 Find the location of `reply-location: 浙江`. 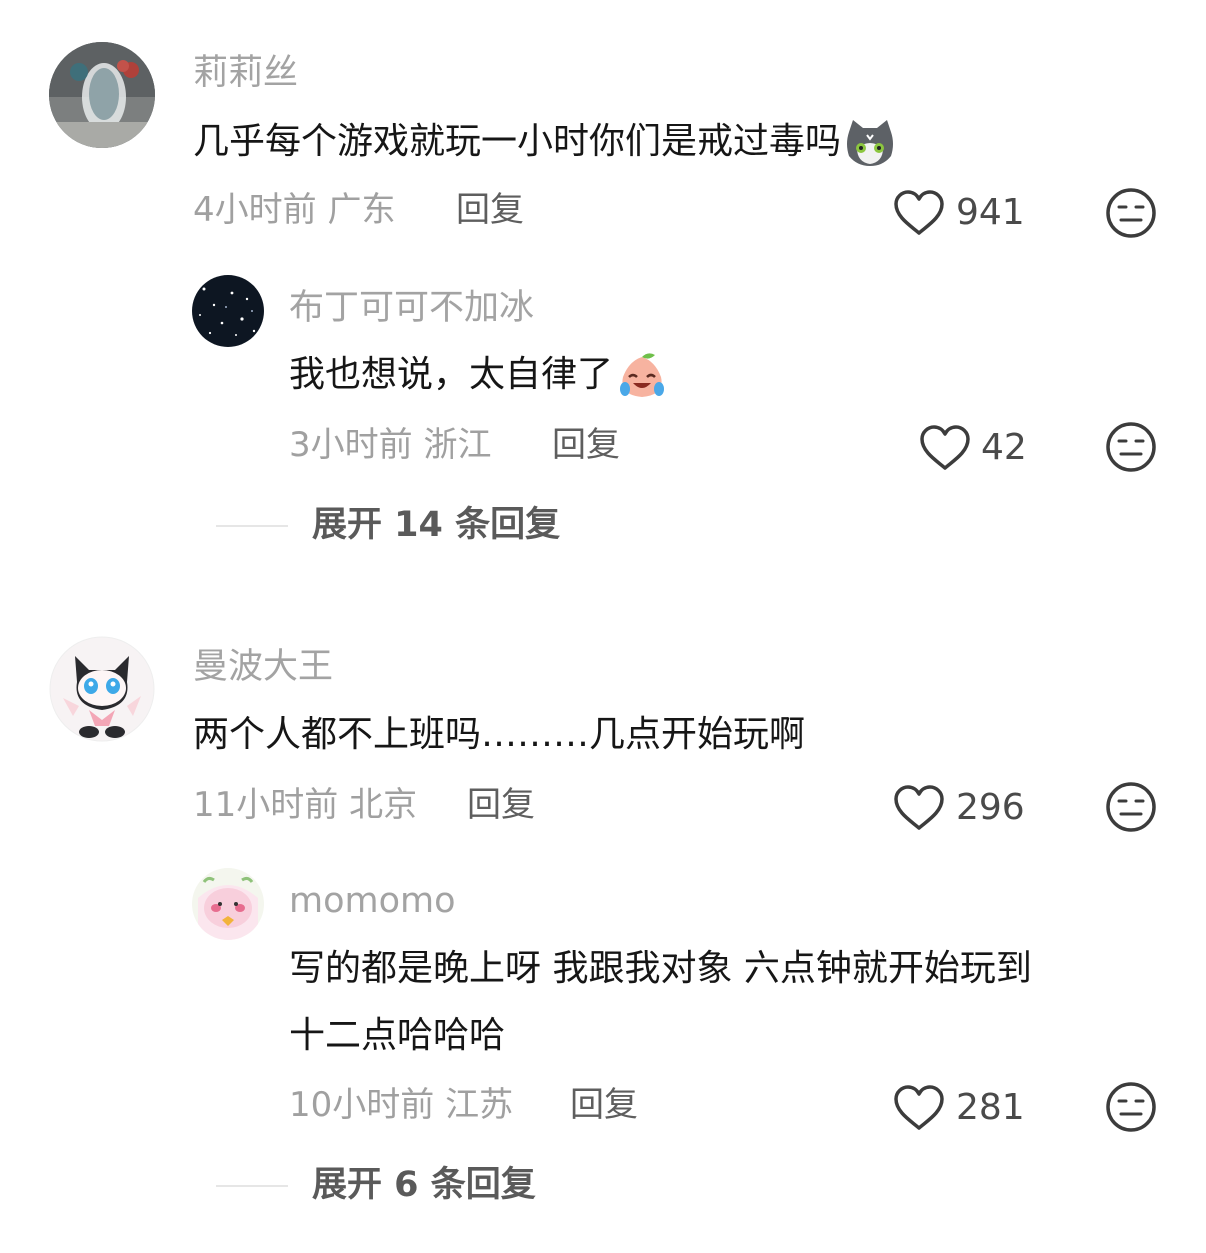

reply-location: 浙江 is located at coordinates (457, 445).